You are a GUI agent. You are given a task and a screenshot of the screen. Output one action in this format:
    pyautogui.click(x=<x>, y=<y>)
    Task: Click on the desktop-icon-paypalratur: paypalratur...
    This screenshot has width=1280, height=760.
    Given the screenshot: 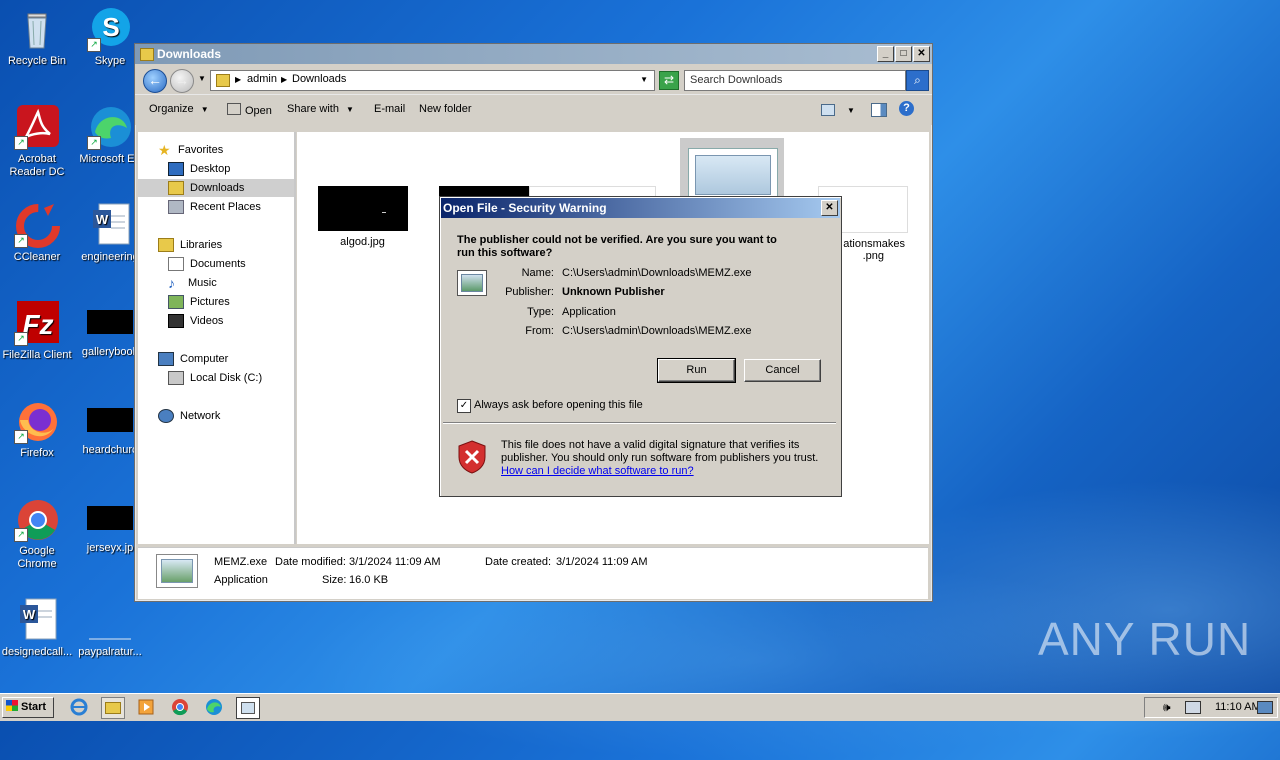 What is the action you would take?
    pyautogui.click(x=110, y=628)
    